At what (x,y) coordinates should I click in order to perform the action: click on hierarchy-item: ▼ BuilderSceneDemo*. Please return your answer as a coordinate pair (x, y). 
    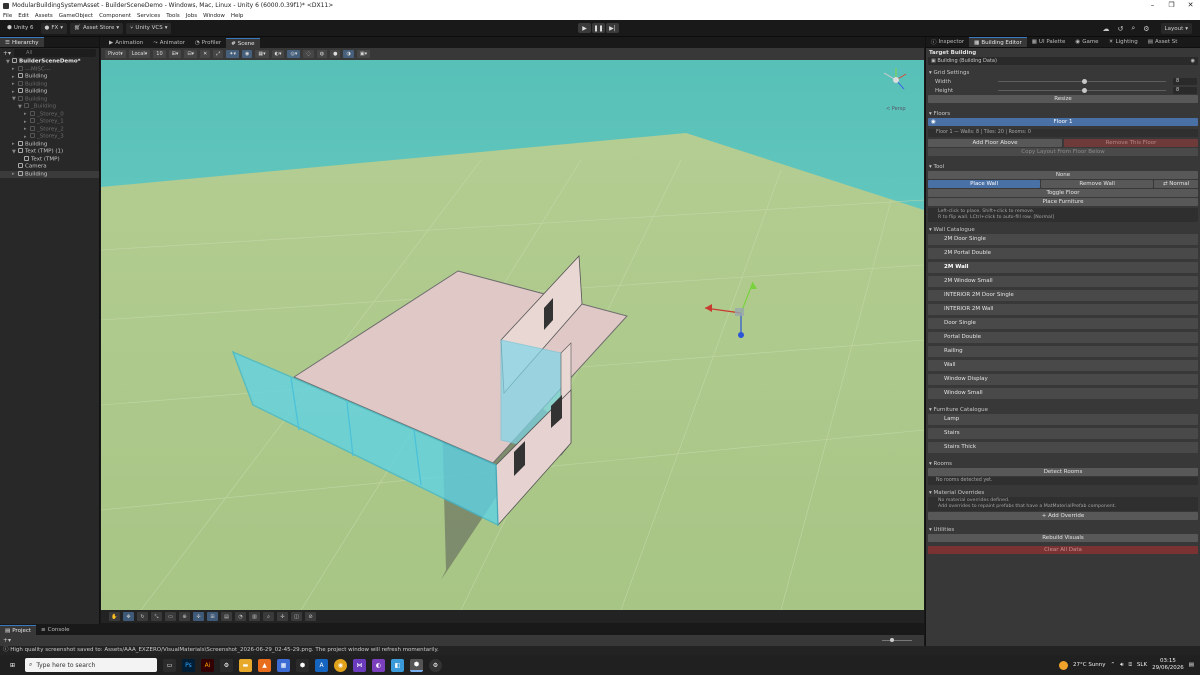
    Looking at the image, I should click on (49, 62).